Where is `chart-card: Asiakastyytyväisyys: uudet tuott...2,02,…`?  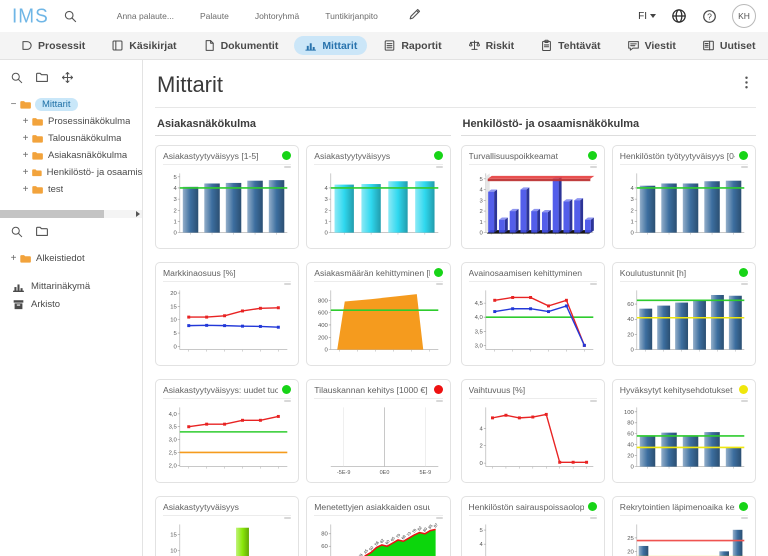 chart-card: Asiakastyytyväisyys: uudet tuott...2,02,… is located at coordinates (227, 430).